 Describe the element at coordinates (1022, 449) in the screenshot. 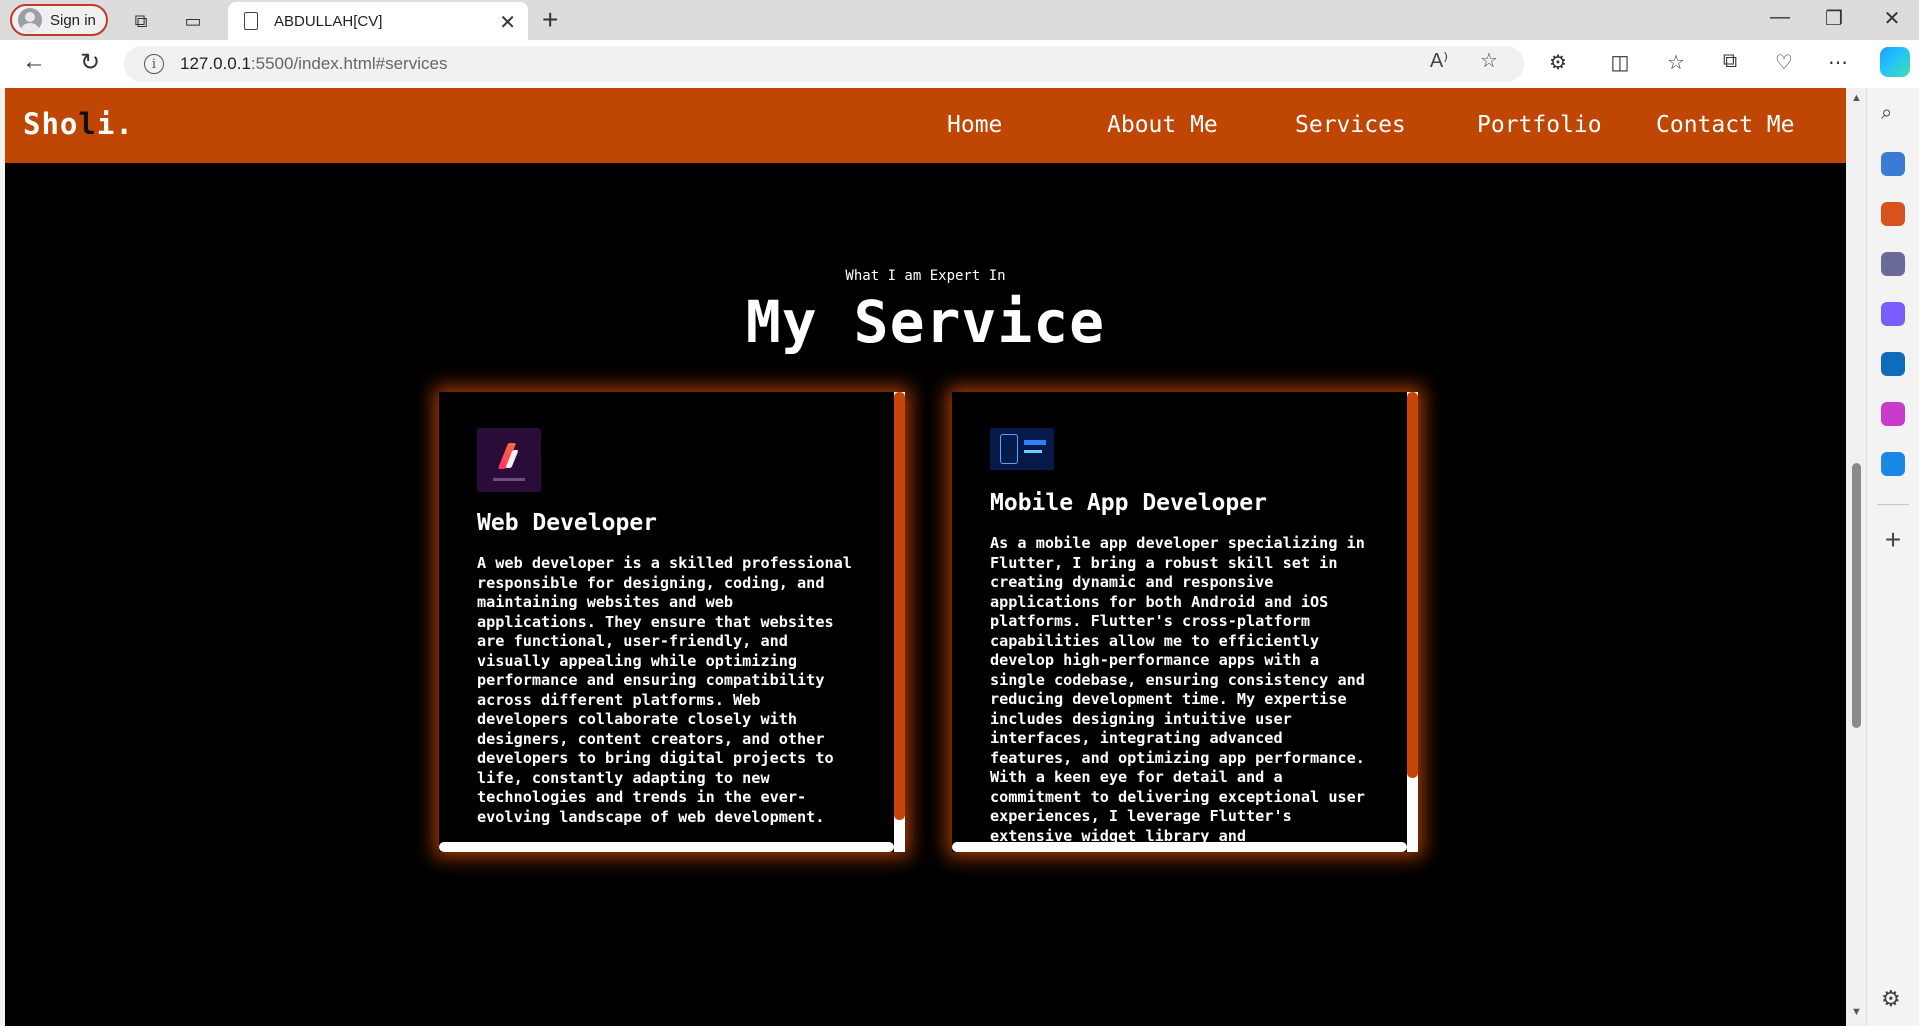

I see `mobile-app-thumbnail` at that location.